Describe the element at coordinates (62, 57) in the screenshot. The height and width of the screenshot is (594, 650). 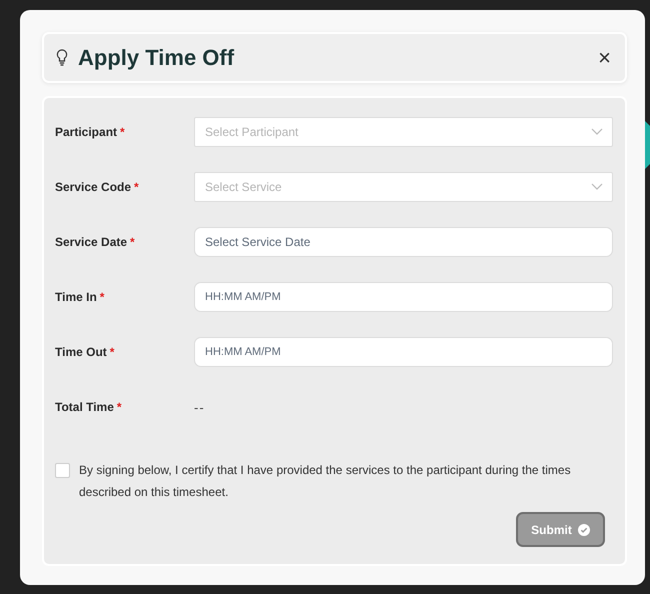
I see `lightbulb-icon` at that location.